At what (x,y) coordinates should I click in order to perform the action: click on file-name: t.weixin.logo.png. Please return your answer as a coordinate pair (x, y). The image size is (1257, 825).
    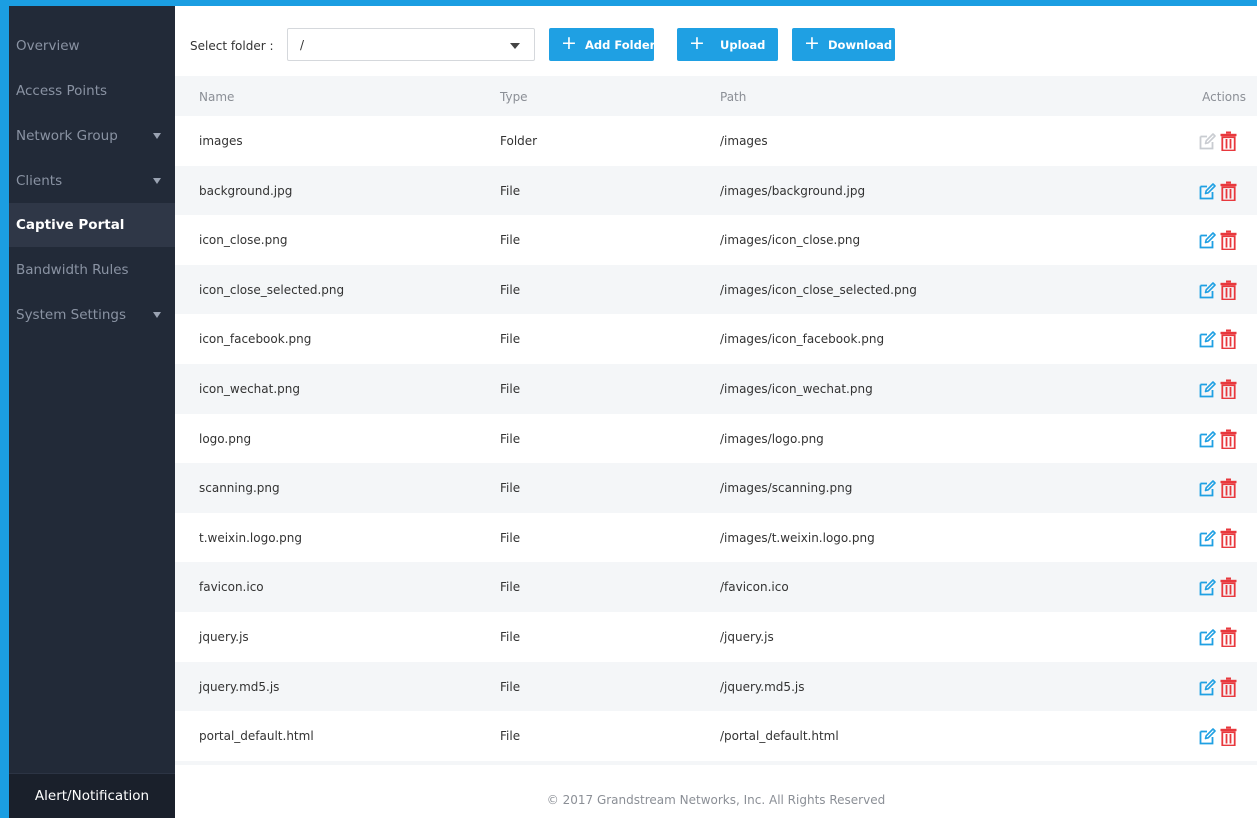
    Looking at the image, I should click on (250, 537).